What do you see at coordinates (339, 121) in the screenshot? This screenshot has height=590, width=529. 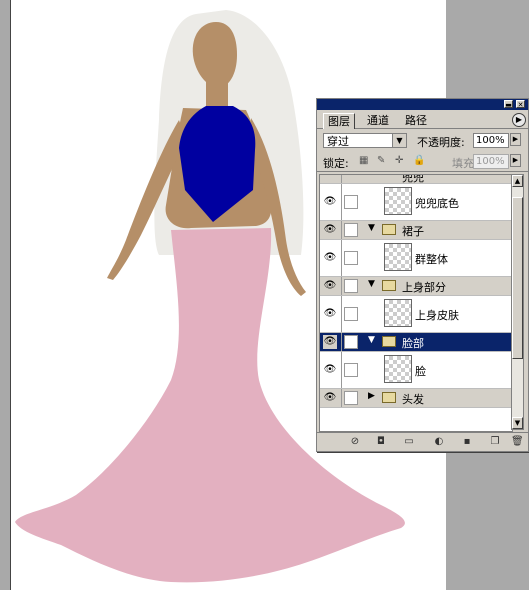 I see `tab-layers: 图层` at bounding box center [339, 121].